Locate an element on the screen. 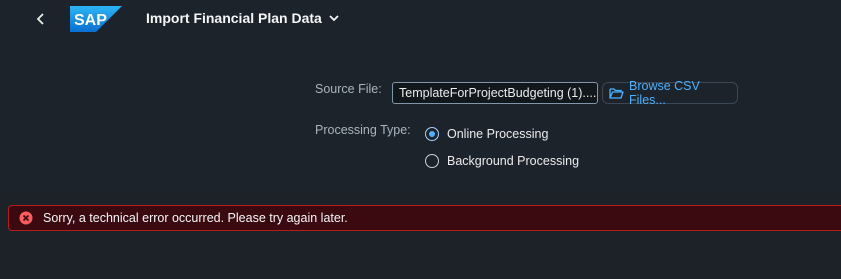 The image size is (841, 279). radio-online-processing: Online Processing is located at coordinates (486, 134).